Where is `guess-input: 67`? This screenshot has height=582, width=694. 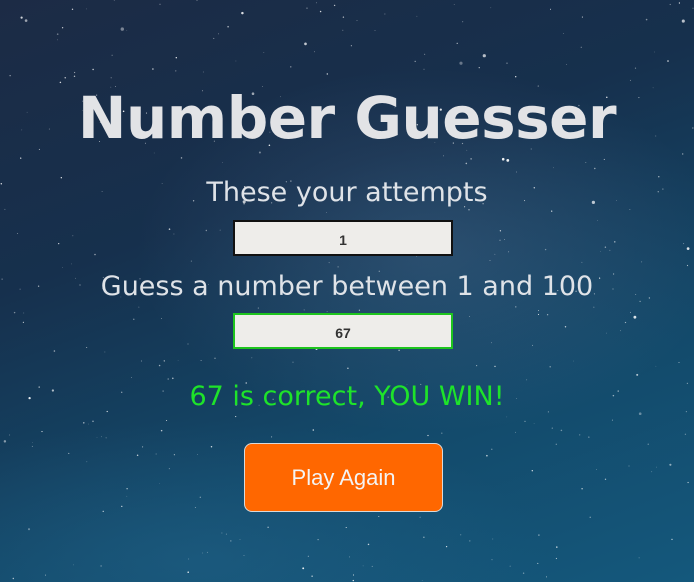
guess-input: 67 is located at coordinates (343, 331).